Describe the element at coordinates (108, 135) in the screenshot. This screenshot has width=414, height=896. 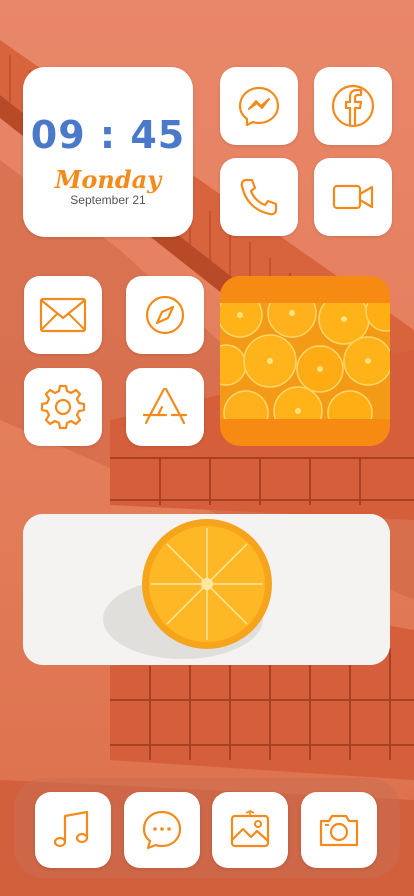
I see `clock-time: 09 : 45` at that location.